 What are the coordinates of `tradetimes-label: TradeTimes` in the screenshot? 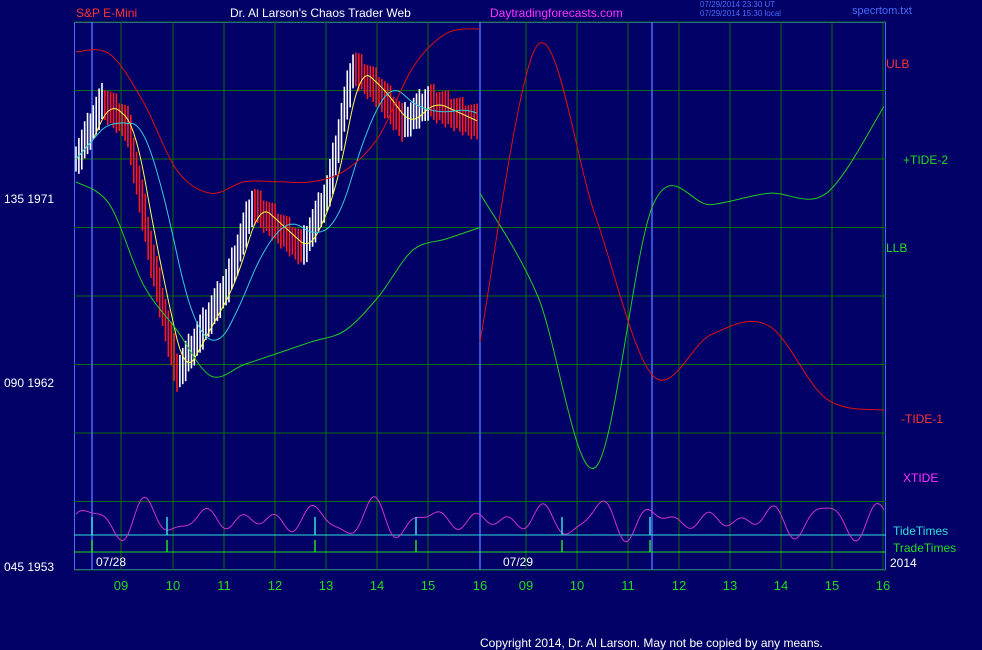 It's located at (925, 548).